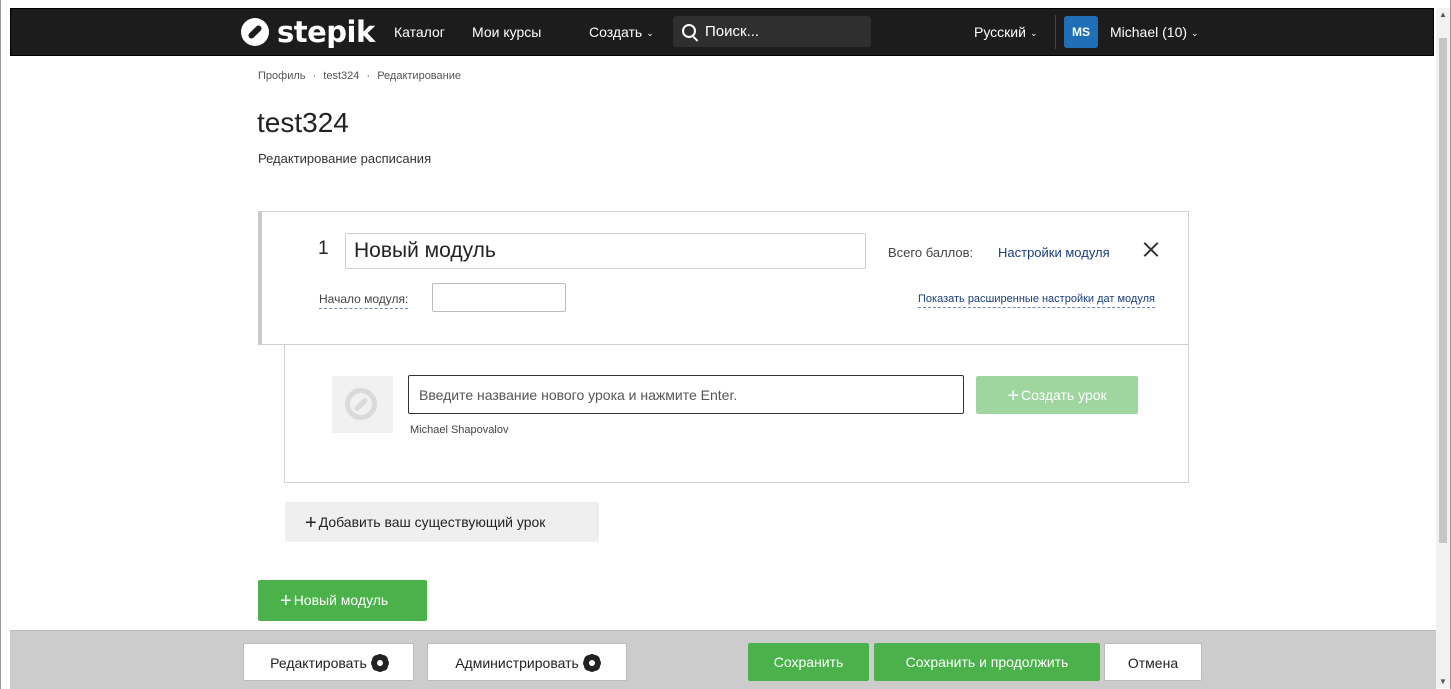 The image size is (1451, 689). Describe the element at coordinates (341, 76) in the screenshot. I see `breadcrumb-course-link: test324` at that location.